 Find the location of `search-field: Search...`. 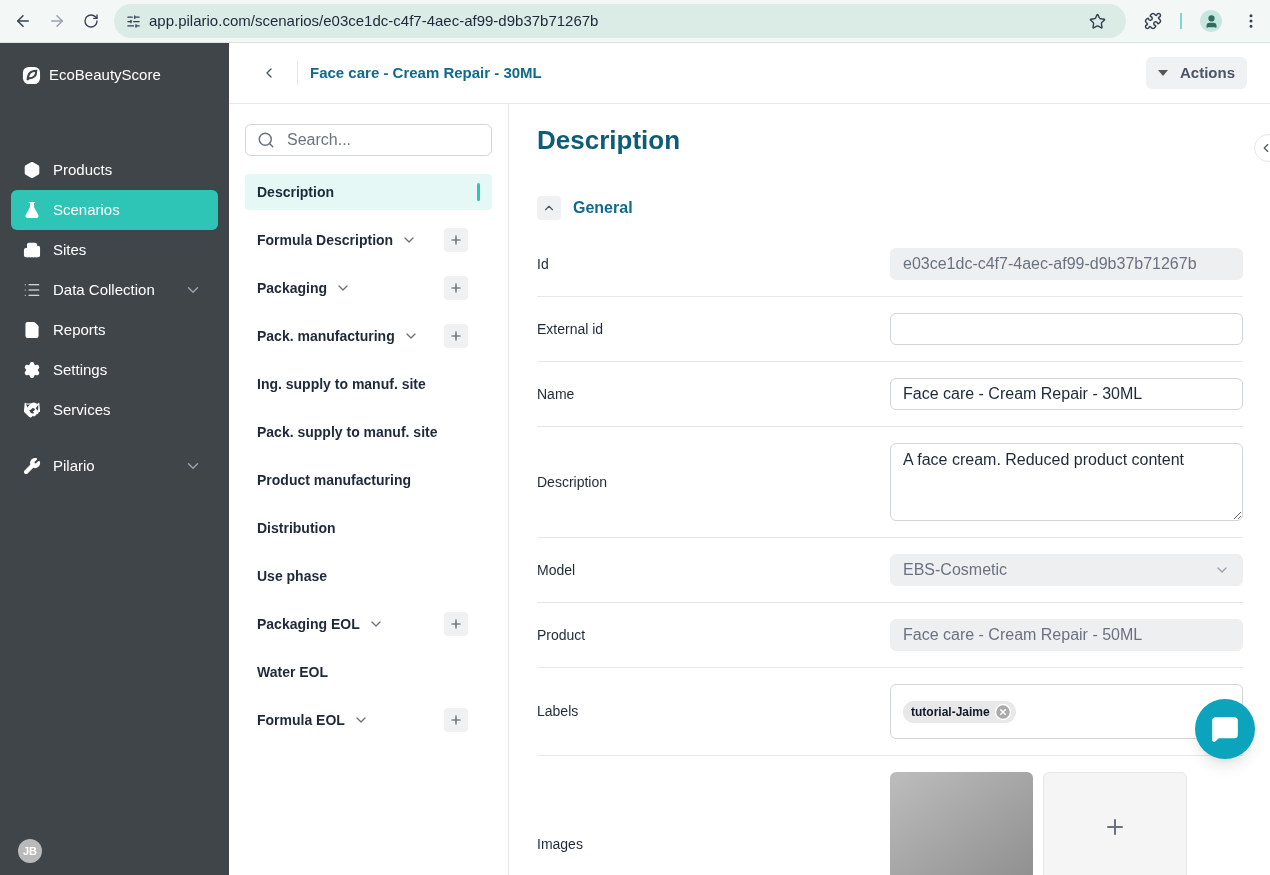

search-field: Search... is located at coordinates (368, 140).